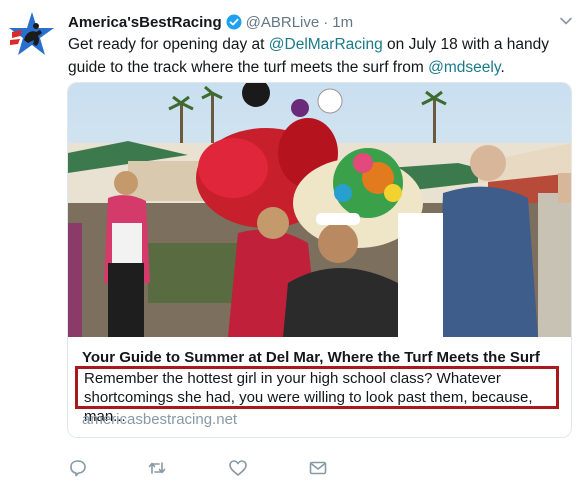 The height and width of the screenshot is (485, 581). I want to click on author-name: America'sBestRacing, so click(145, 22).